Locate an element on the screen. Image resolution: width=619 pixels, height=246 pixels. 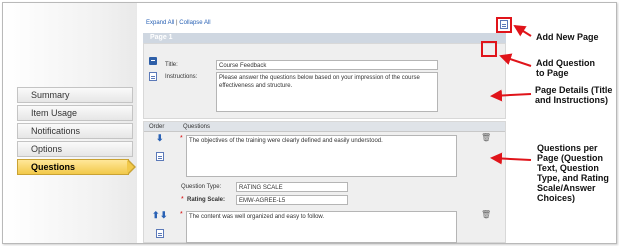
title-field: Course Feedback is located at coordinates (327, 65).